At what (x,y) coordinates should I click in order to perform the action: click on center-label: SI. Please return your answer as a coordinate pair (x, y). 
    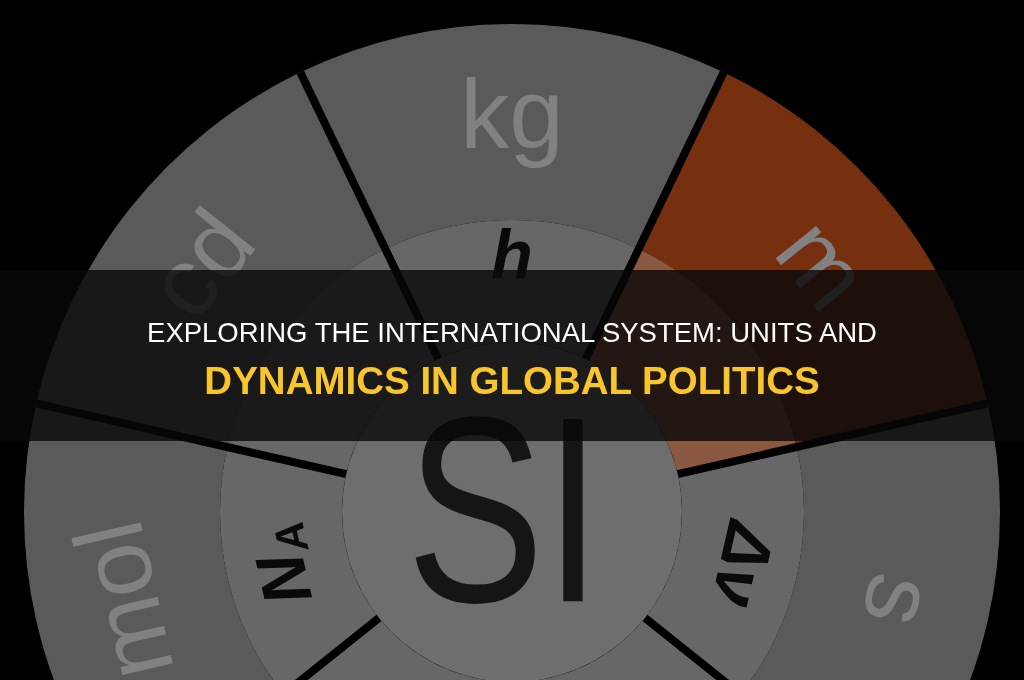
    Looking at the image, I should click on (504, 510).